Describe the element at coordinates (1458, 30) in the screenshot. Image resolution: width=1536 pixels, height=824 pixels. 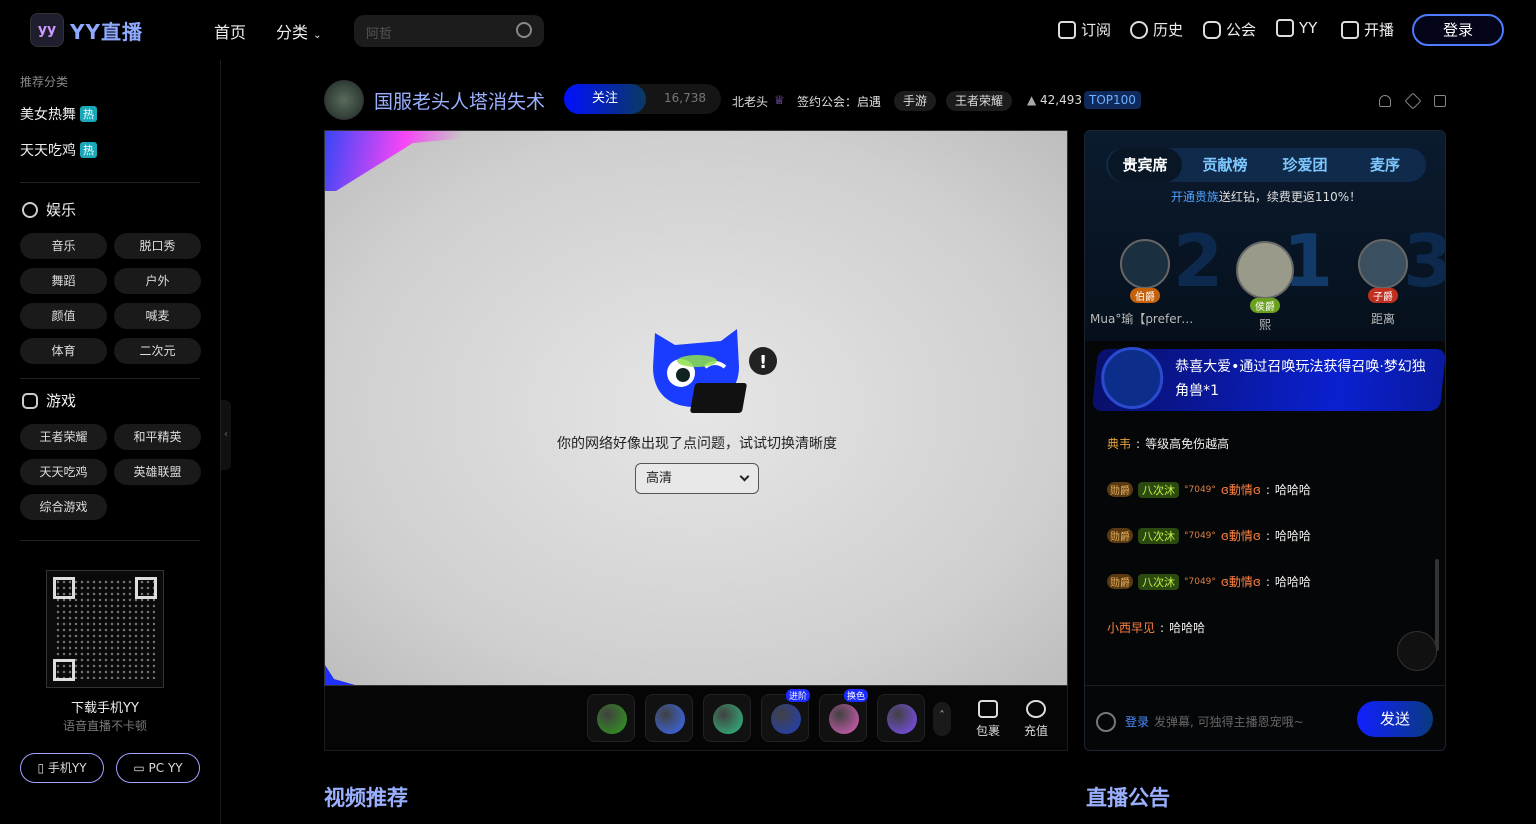
I see `login-button: 登录` at that location.